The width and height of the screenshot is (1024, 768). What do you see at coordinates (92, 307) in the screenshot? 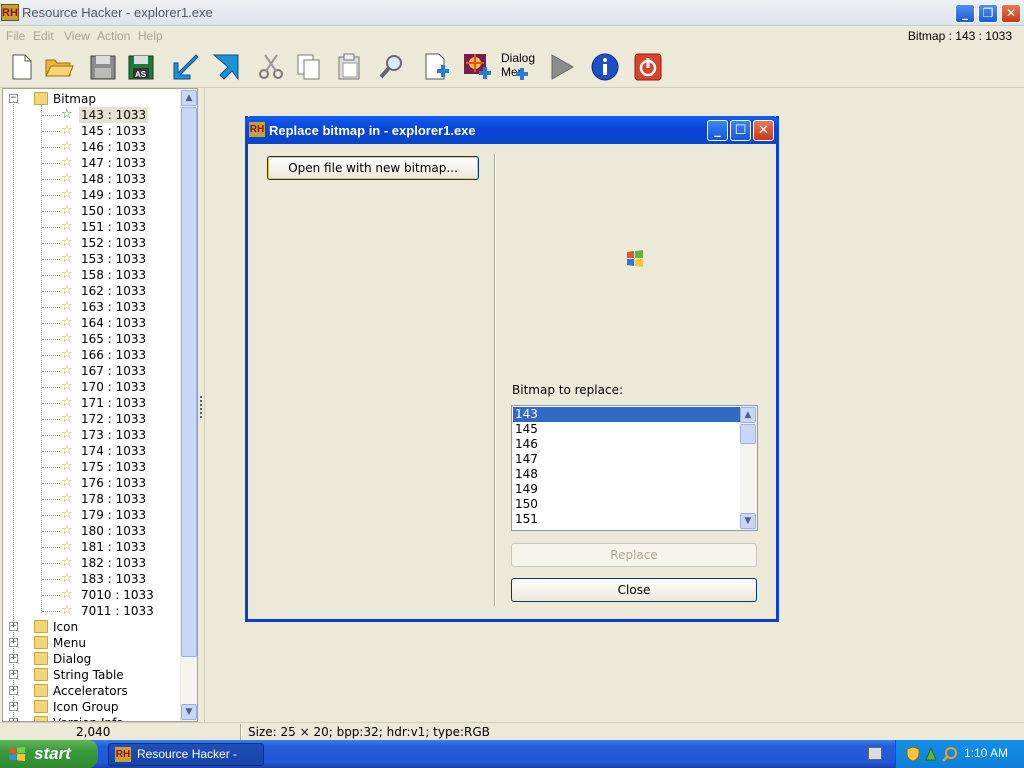
I see `tree-item-bitmap: ☆ 163 : 1033` at bounding box center [92, 307].